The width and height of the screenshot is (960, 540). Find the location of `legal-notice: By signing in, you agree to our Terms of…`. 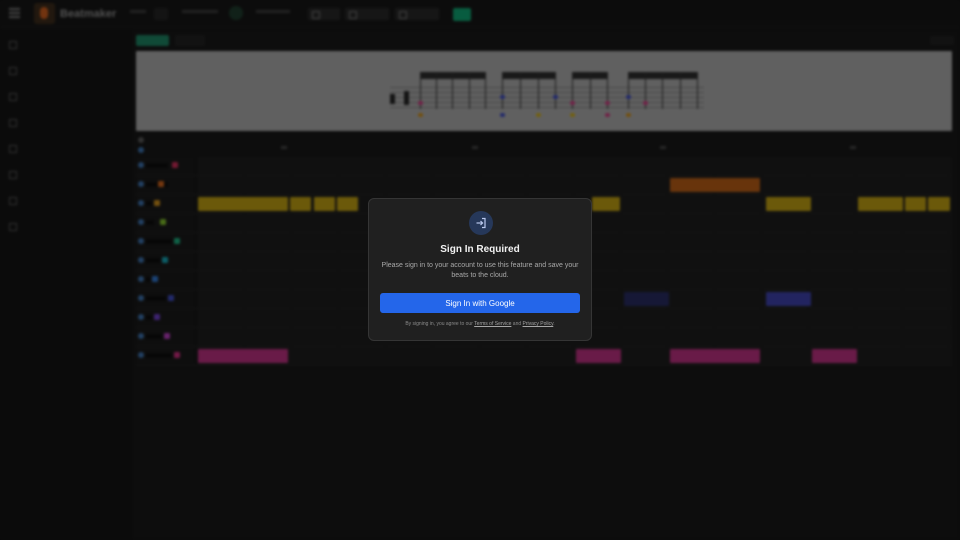

legal-notice: By signing in, you agree to our Terms of… is located at coordinates (480, 324).